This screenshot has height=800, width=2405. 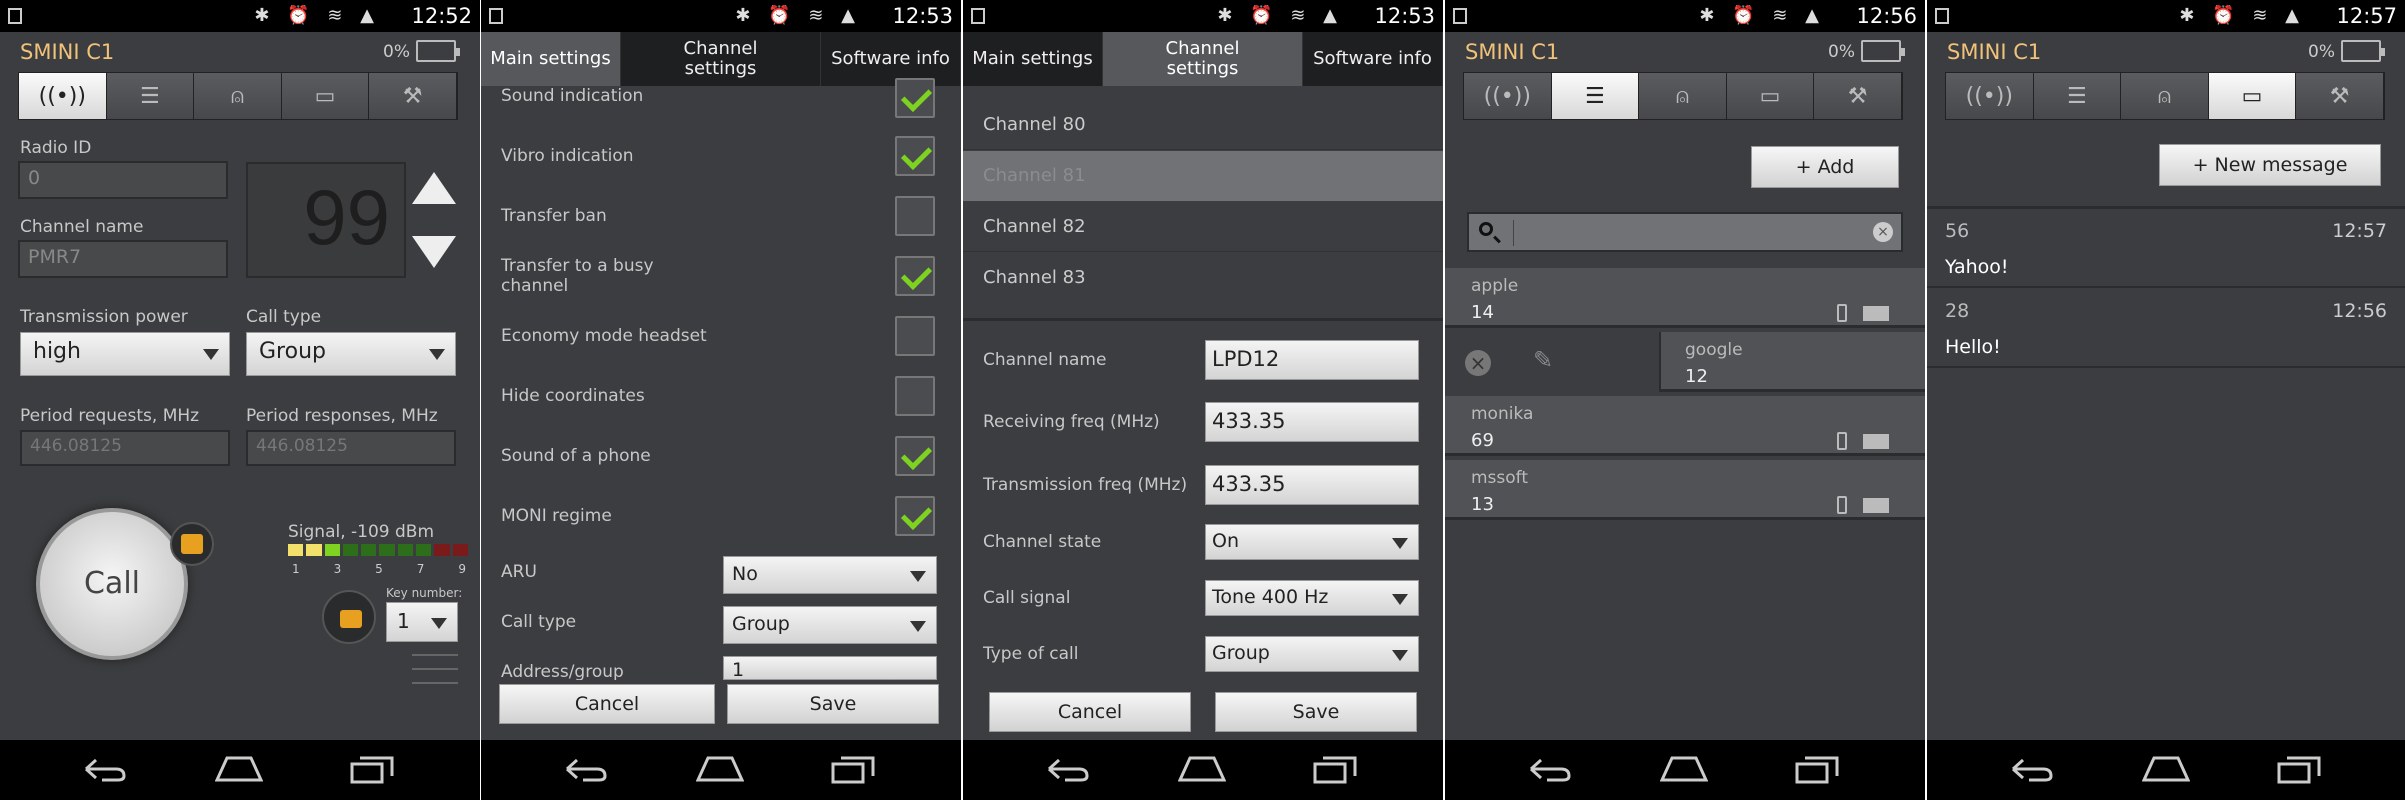 I want to click on channel-name-field: PMR7, so click(x=123, y=259).